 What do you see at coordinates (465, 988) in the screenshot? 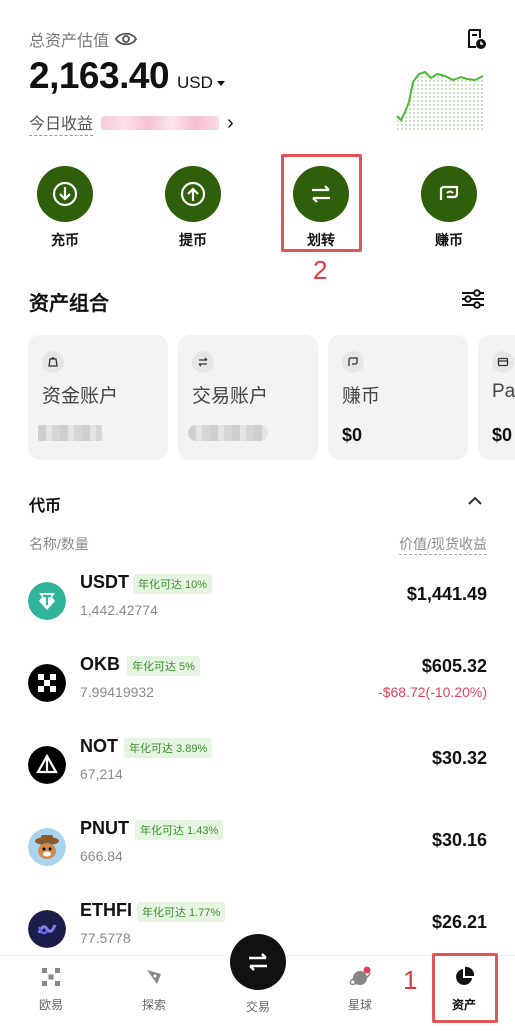
I see `assets-highlight-box` at bounding box center [465, 988].